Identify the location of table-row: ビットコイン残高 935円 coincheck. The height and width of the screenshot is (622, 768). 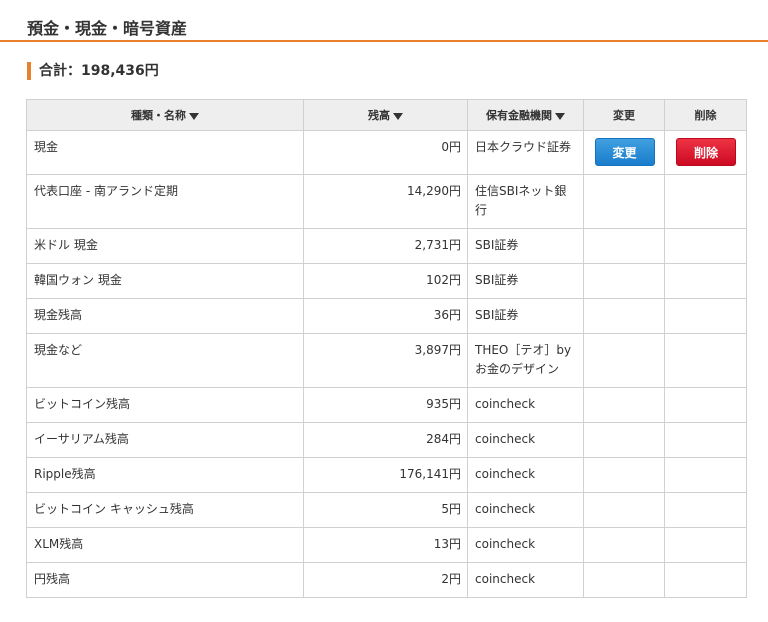
(386, 405).